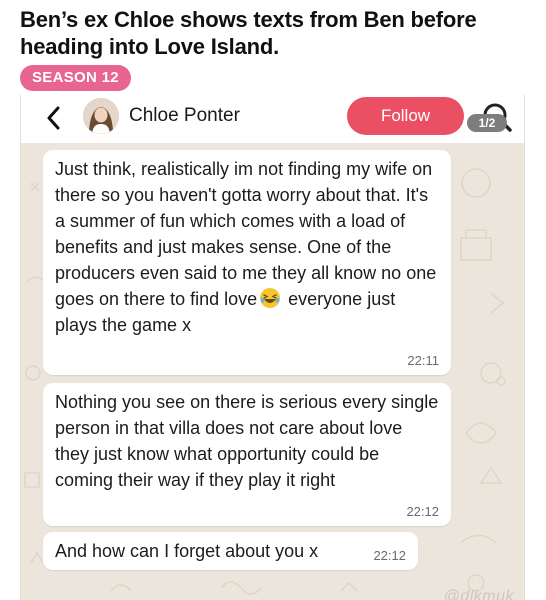 This screenshot has height=600, width=546. I want to click on chat-header: Chloe Ponter Follow 1/2, so click(272, 119).